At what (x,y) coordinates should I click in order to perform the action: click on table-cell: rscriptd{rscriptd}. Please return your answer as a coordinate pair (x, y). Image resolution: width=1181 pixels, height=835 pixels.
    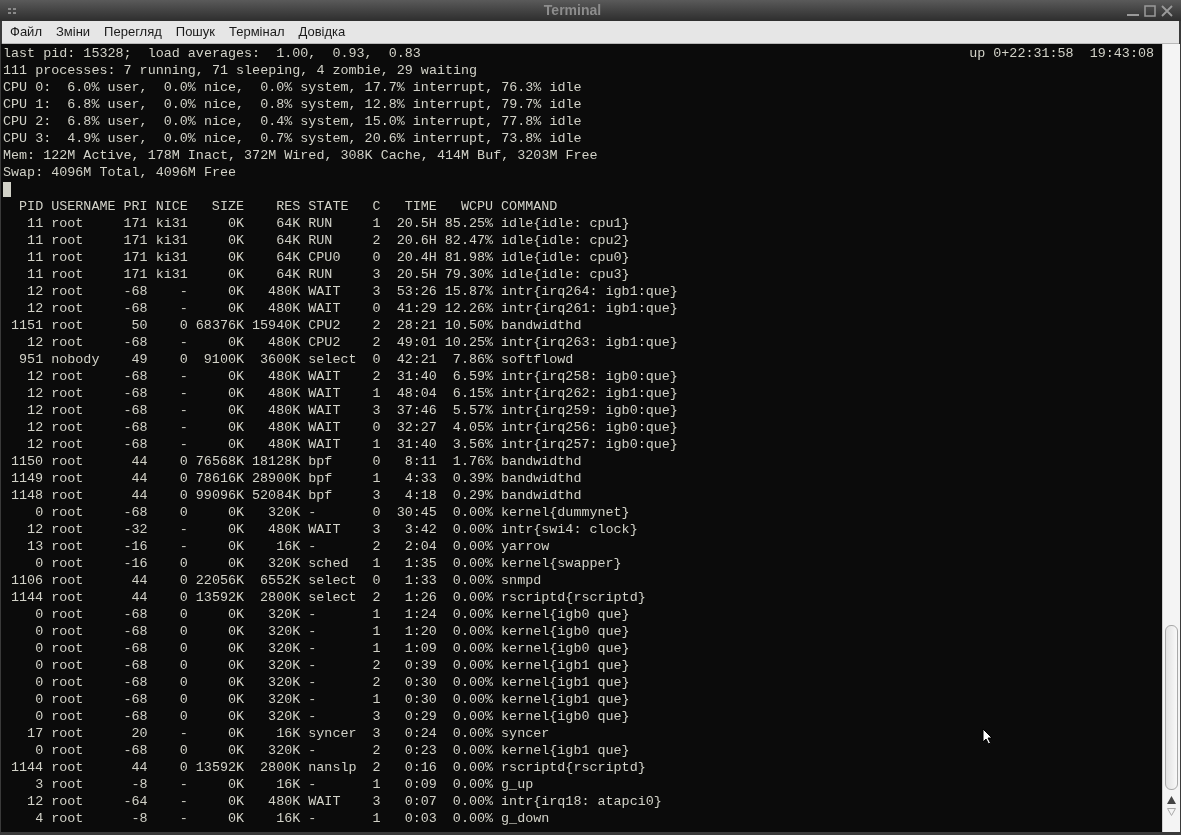
    Looking at the image, I should click on (573, 767).